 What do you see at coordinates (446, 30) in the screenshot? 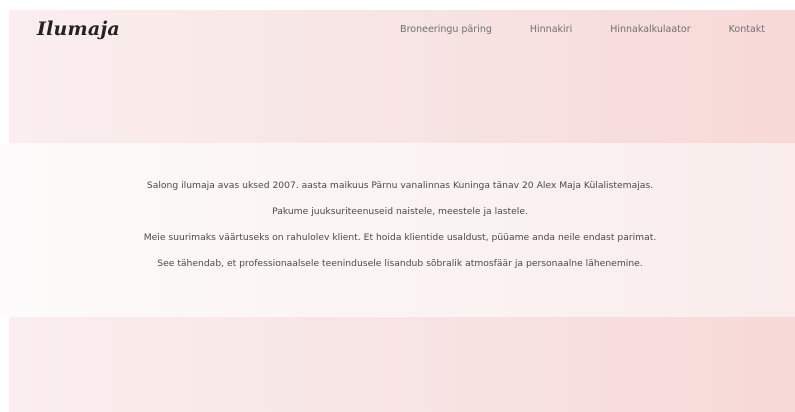
I see `nav-item-broneeringu-paring: Broneeringu päring` at bounding box center [446, 30].